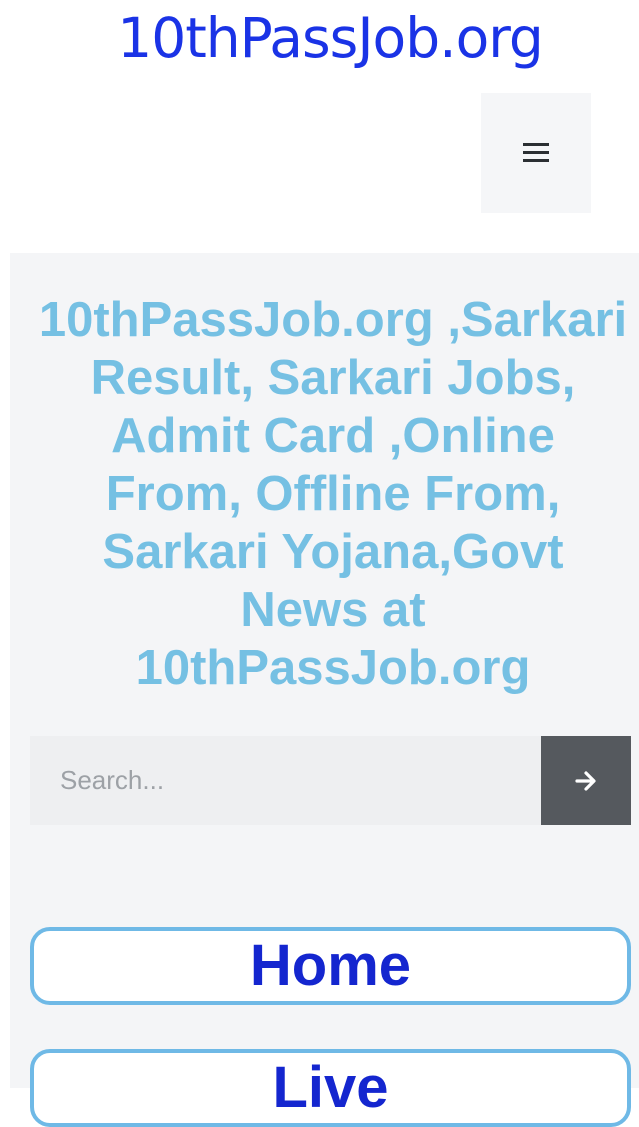  I want to click on nav-button-home: Home, so click(330, 966).